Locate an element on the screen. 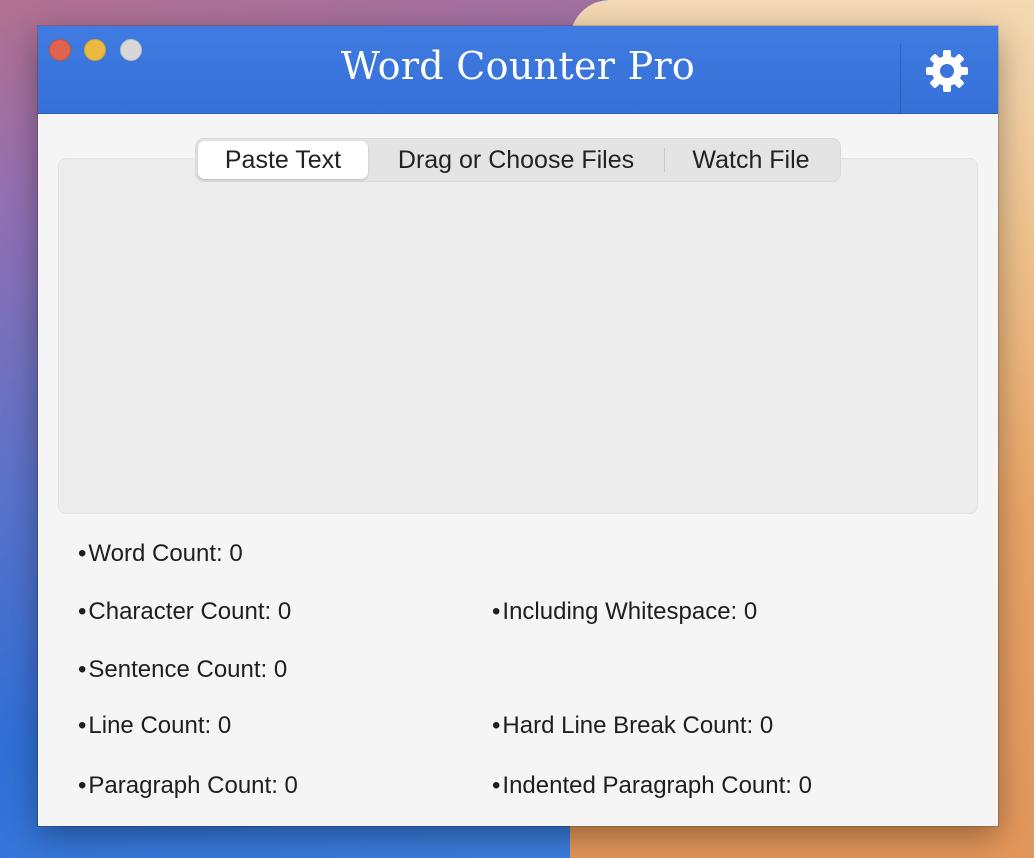  indented-paragraph-count-stat: •Indented Paragraph Count: 0 is located at coordinates (652, 786).